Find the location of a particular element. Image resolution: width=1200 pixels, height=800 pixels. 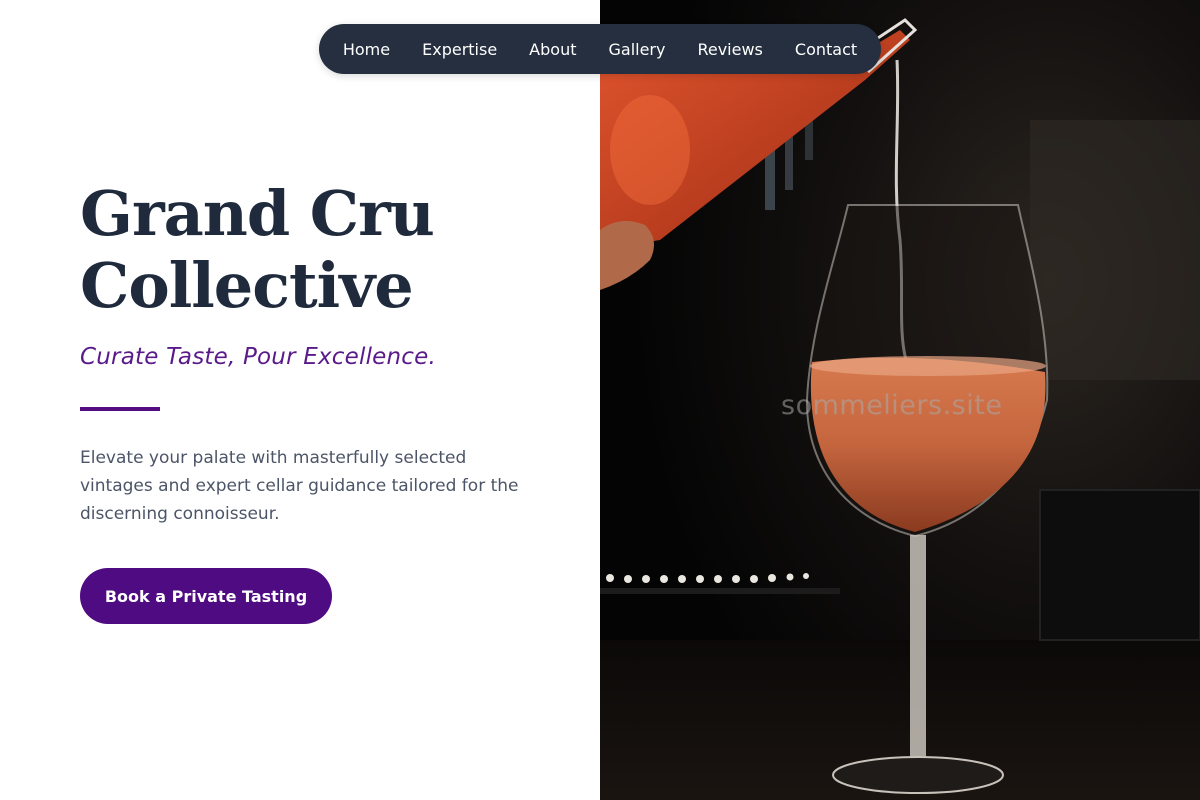

page-title: Grand Cru Collective is located at coordinates (320, 250).